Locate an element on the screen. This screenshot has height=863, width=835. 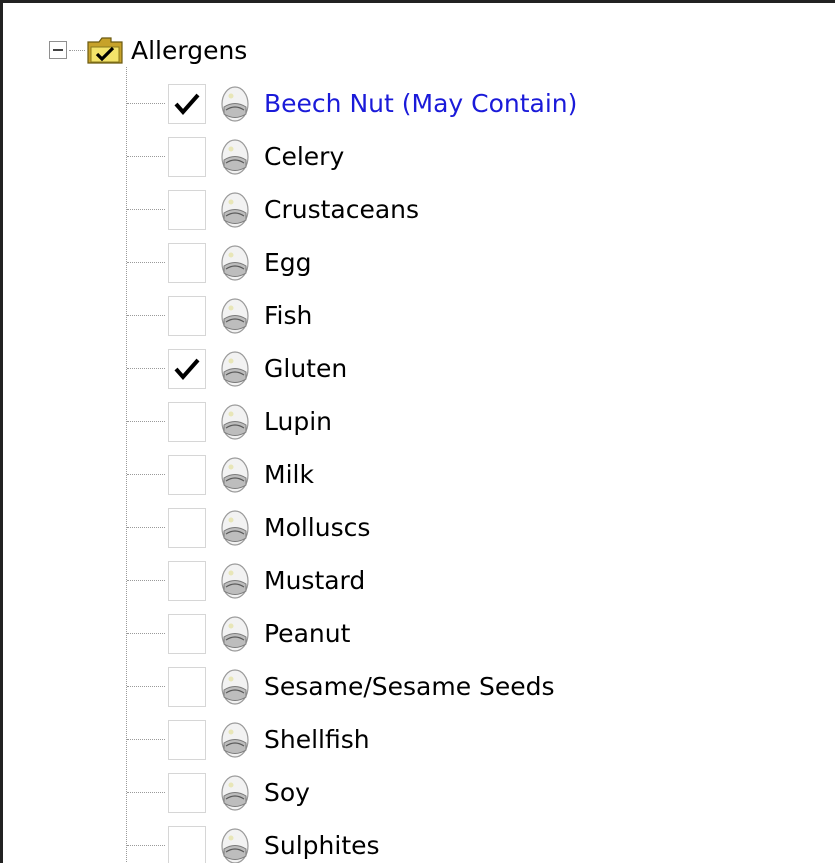
collapse-minus-icon is located at coordinates (58, 50).